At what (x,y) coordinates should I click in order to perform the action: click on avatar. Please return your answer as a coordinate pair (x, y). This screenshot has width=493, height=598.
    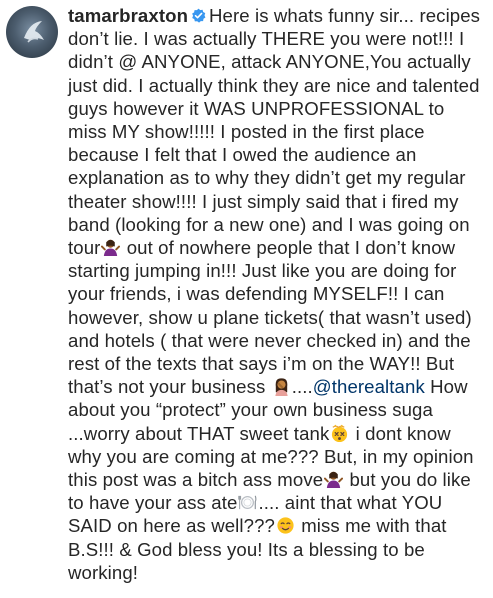
    Looking at the image, I should click on (32, 32).